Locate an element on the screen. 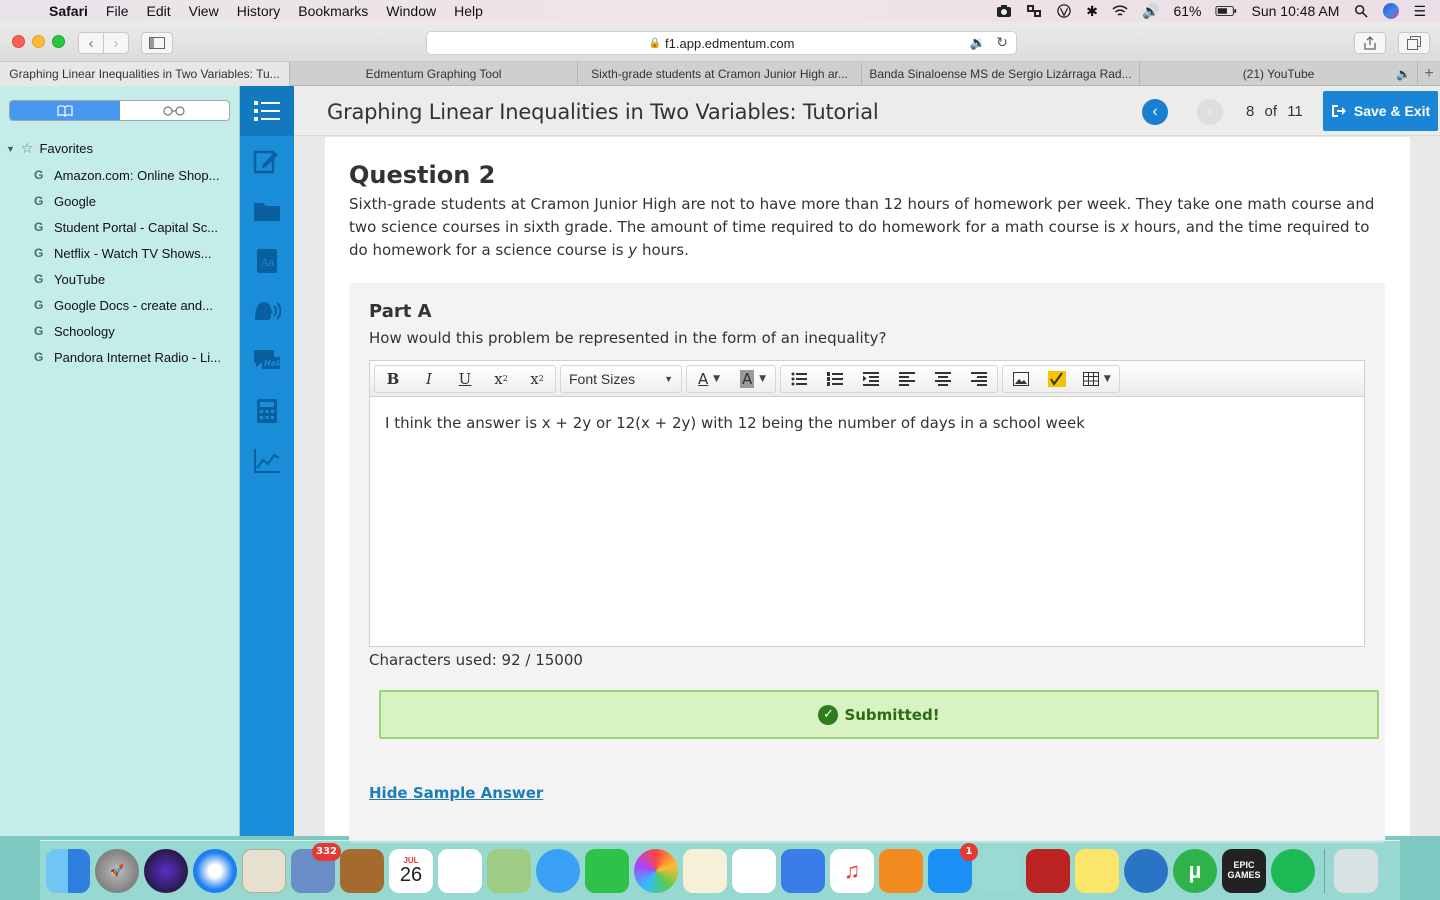 This screenshot has height=900, width=1440. underline-button: U is located at coordinates (465, 379).